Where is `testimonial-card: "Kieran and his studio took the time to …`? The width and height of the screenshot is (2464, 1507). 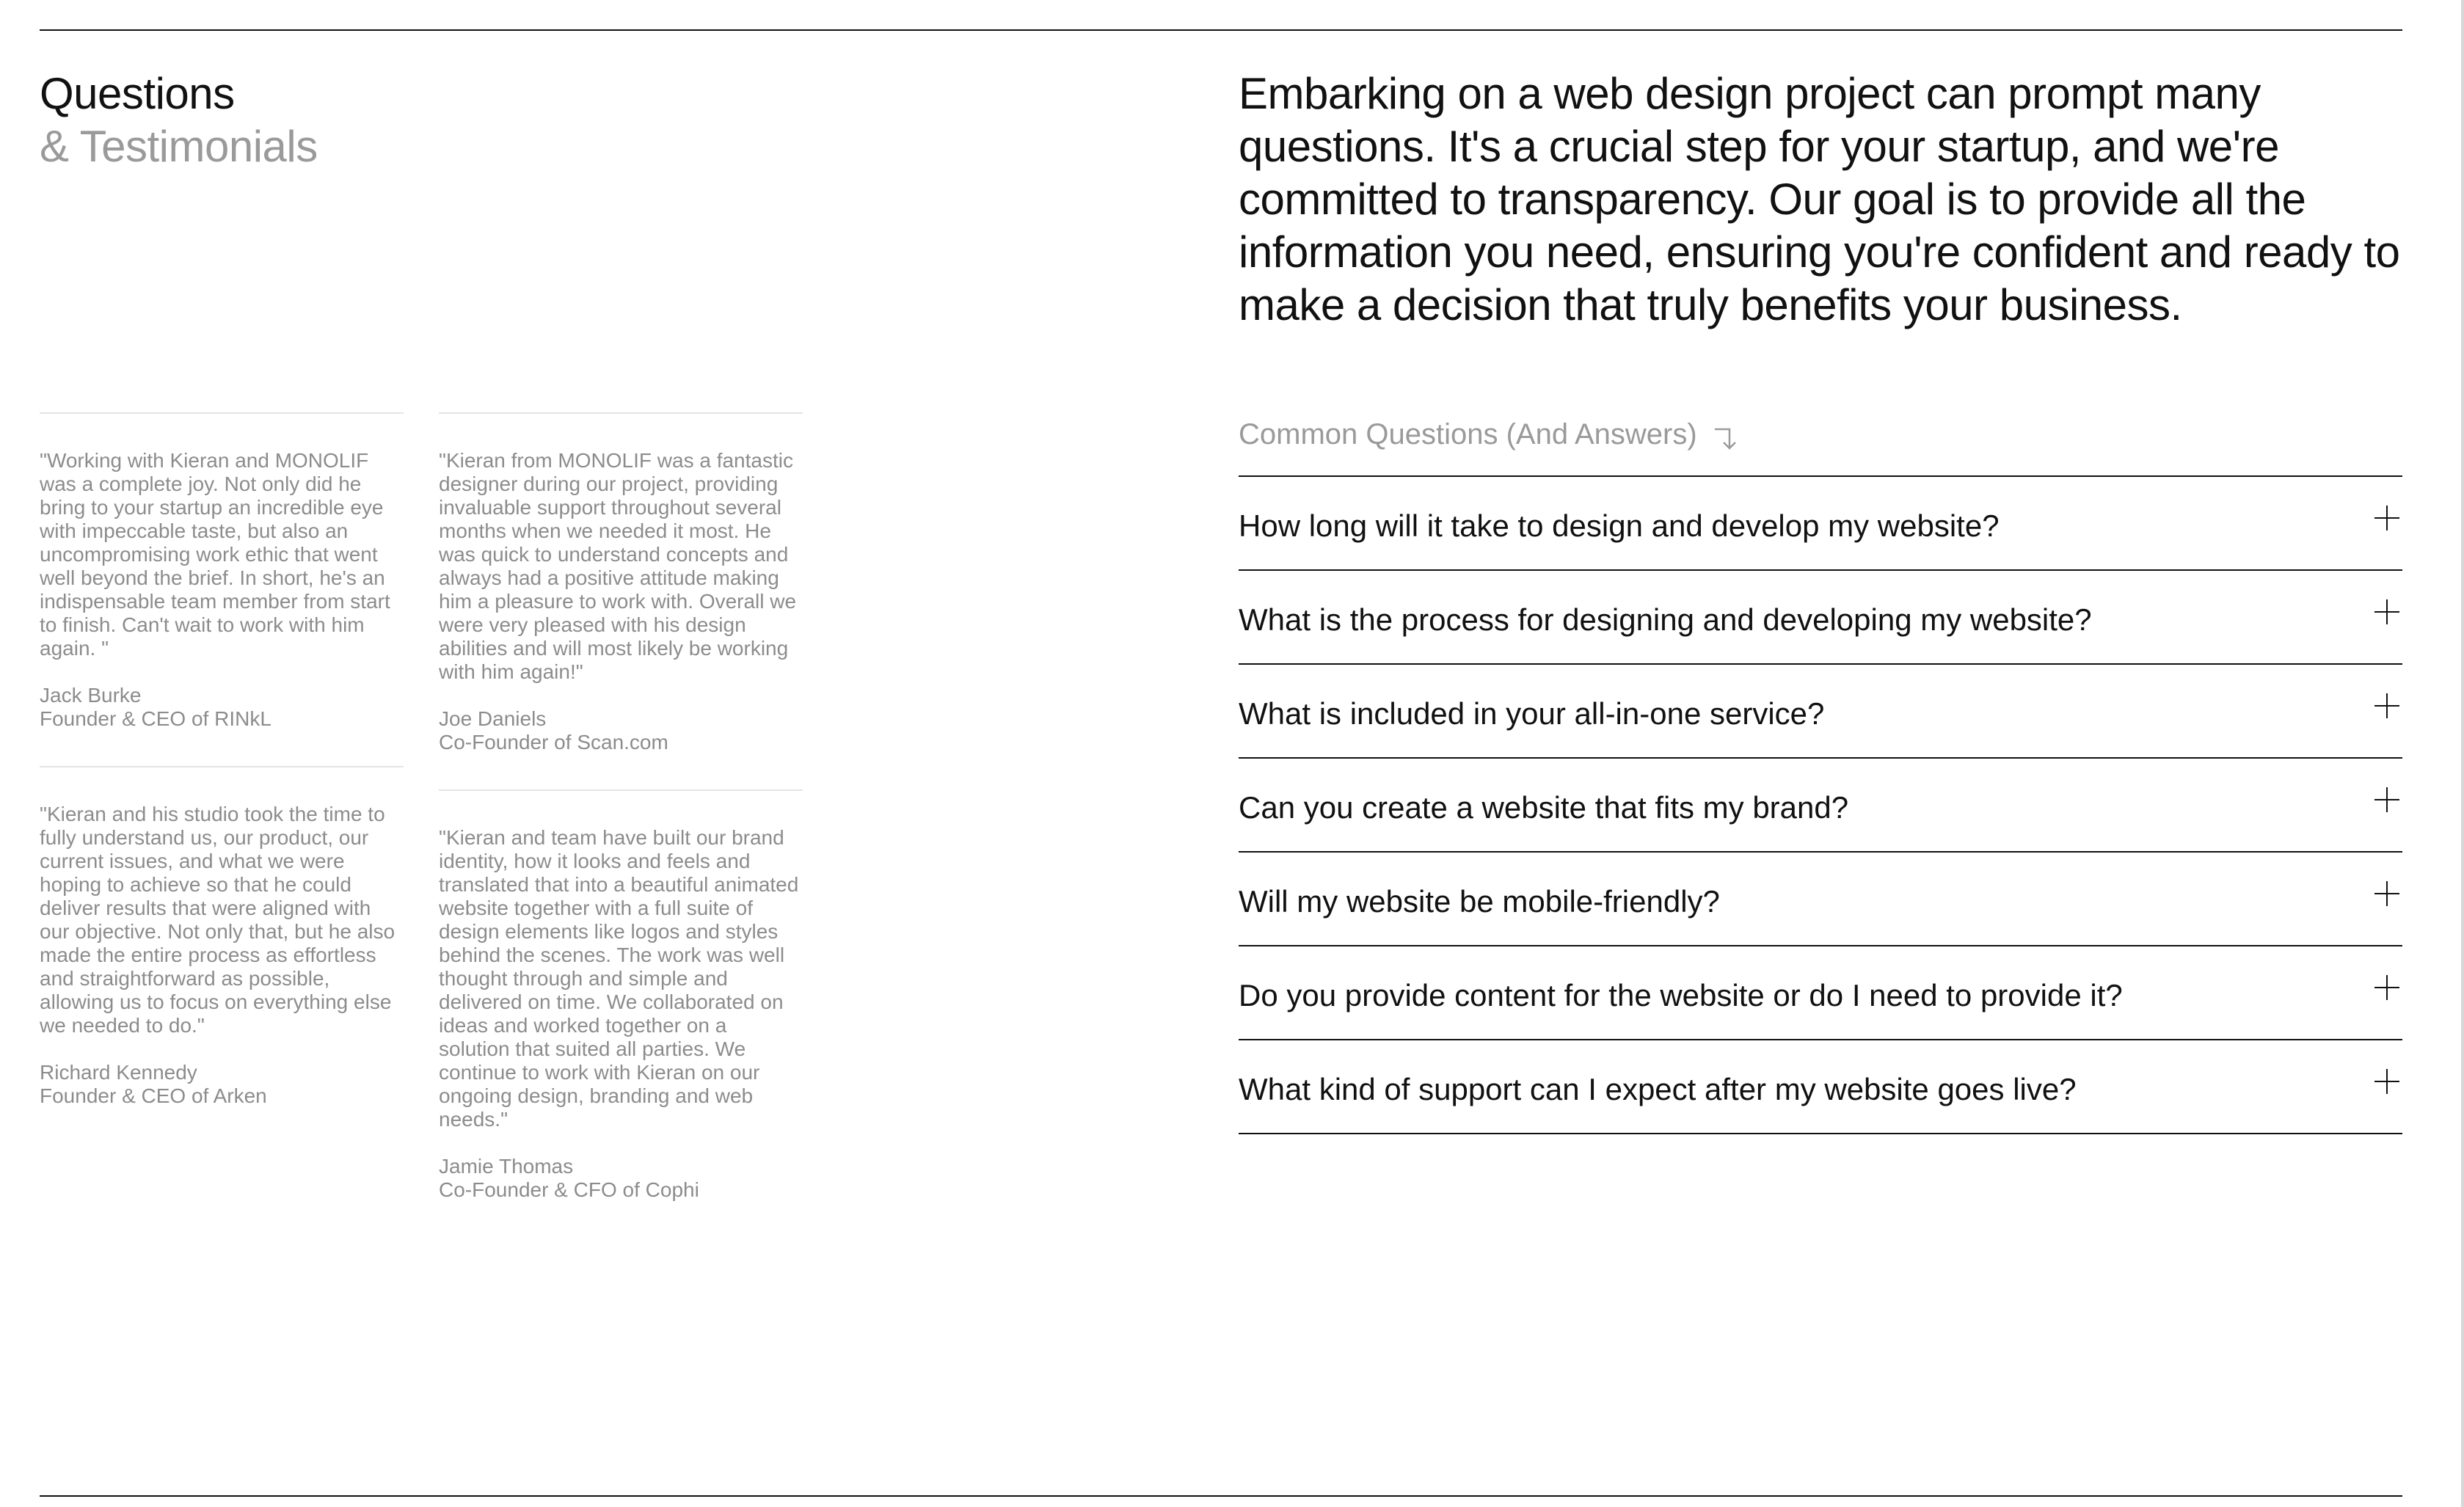
testimonial-card: "Kieran and his studio took the time to … is located at coordinates (222, 937).